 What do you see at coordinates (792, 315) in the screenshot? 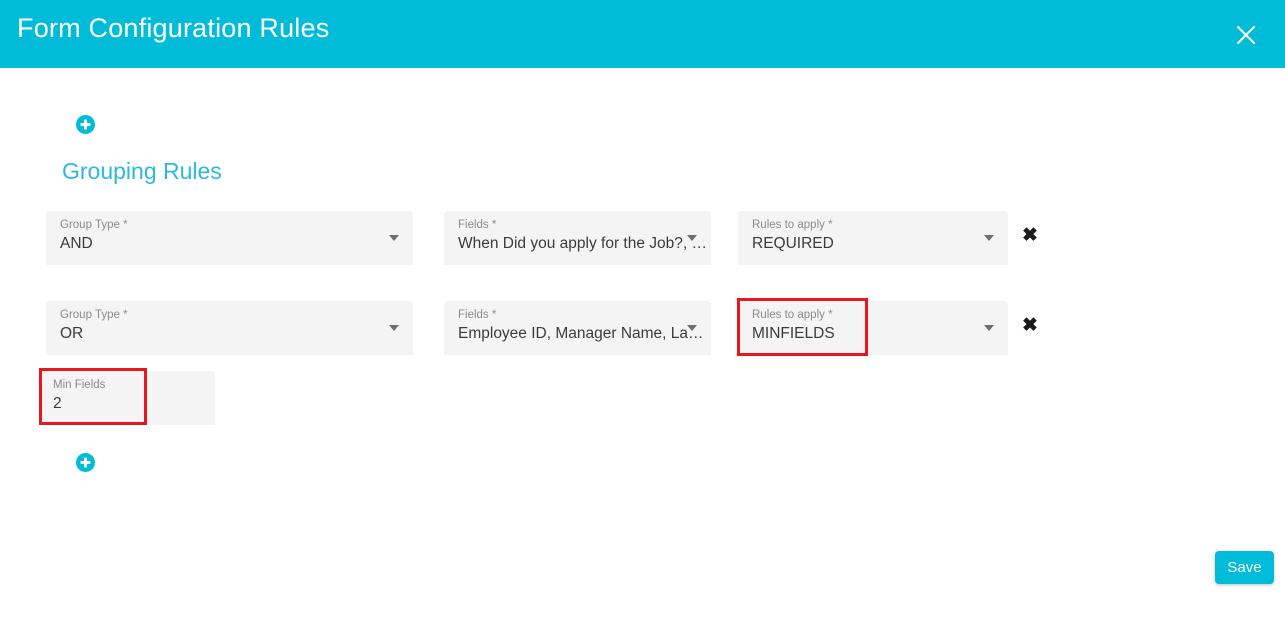
I see `rules-to-apply-label-row-2: Rules to apply *` at bounding box center [792, 315].